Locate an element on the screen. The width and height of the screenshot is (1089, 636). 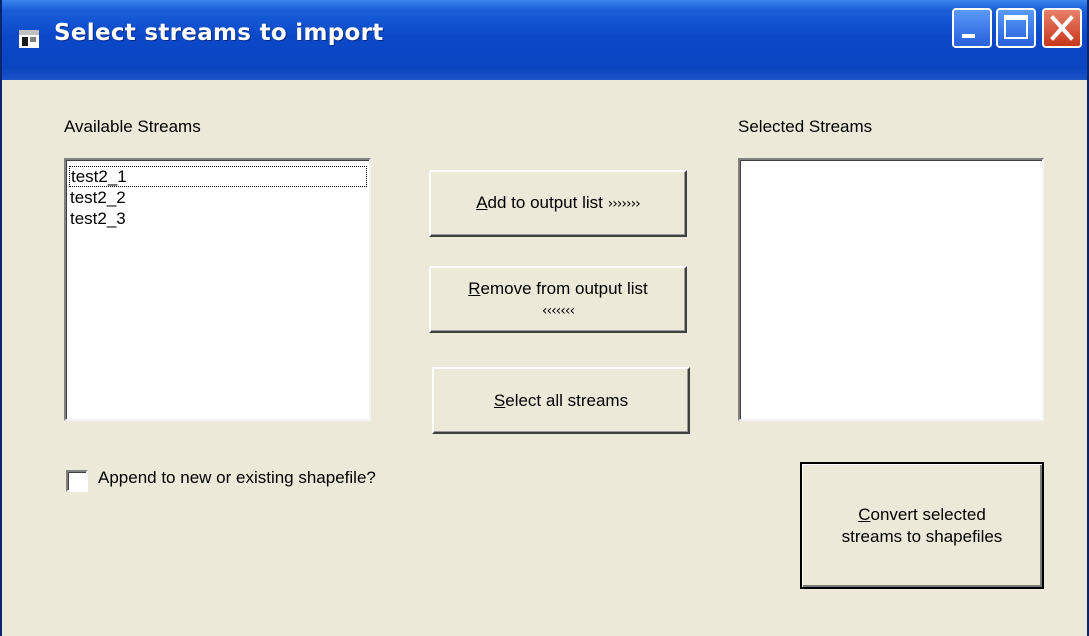
convert-label-line1: Convert selected is located at coordinates (922, 515).